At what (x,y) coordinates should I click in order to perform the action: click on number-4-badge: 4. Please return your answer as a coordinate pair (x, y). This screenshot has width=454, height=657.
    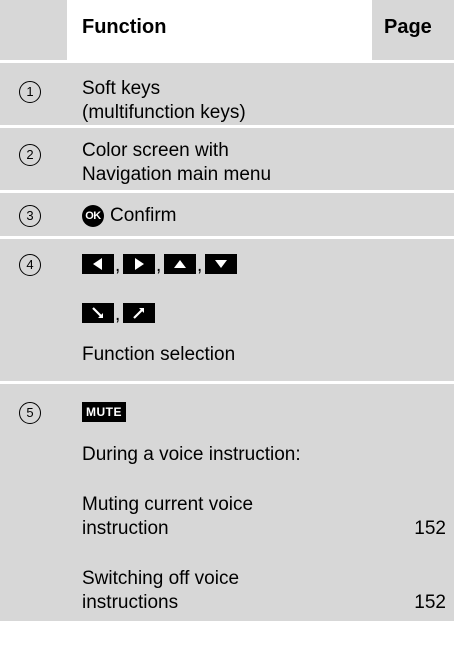
    Looking at the image, I should click on (30, 265).